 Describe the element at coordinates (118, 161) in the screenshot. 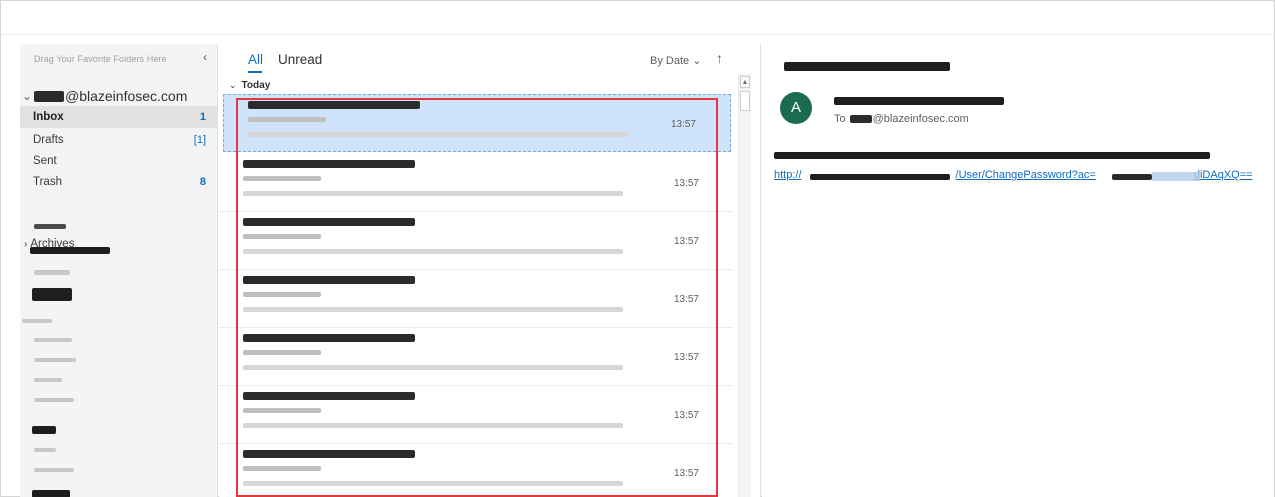

I see `folder-sent: Sent` at that location.